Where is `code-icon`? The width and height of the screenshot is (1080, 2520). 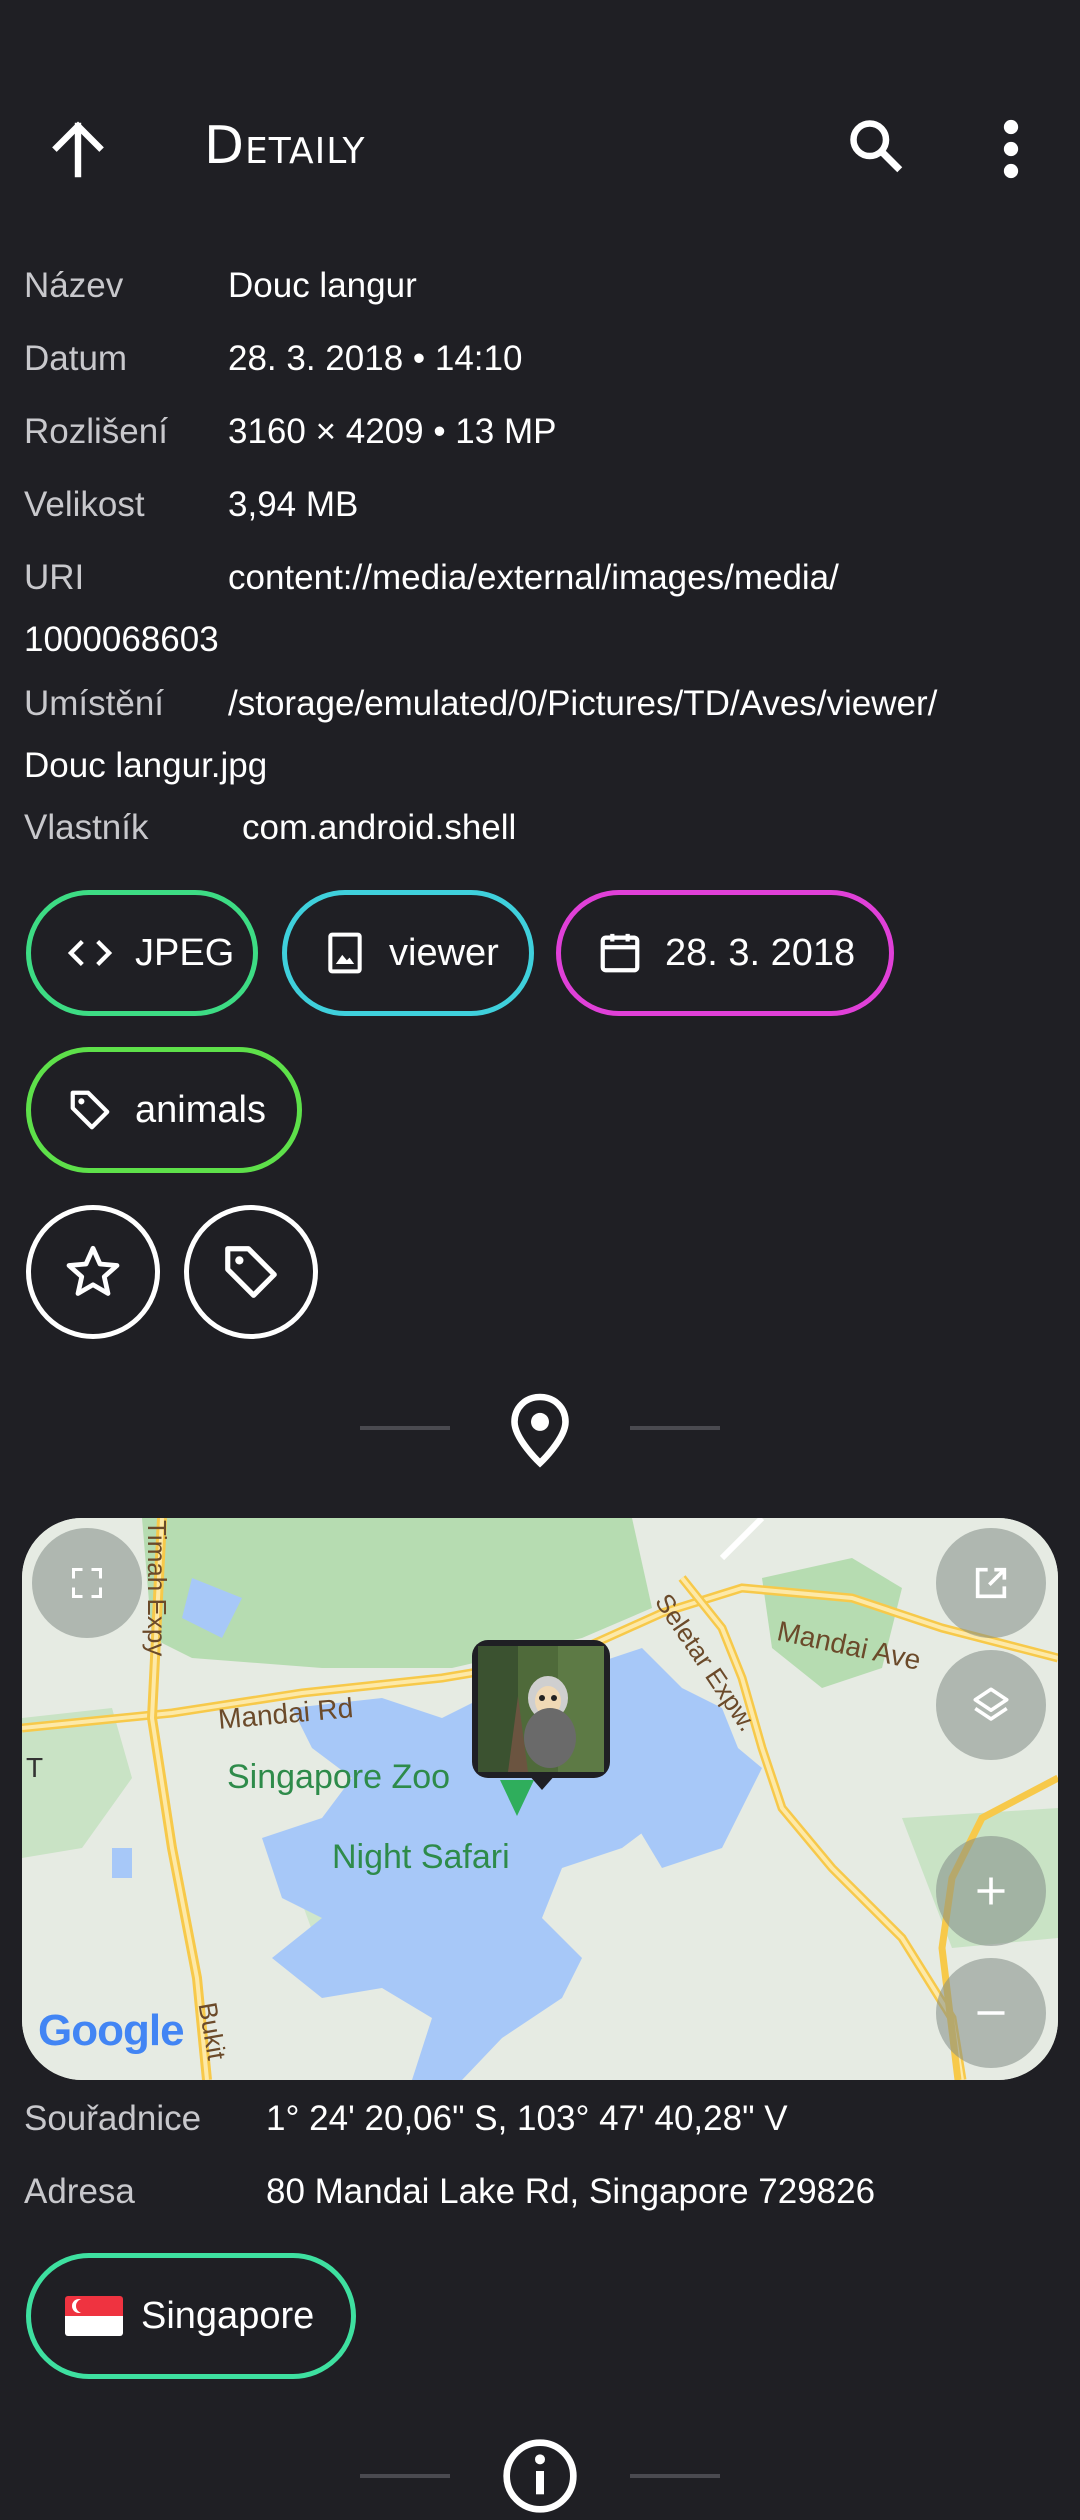
code-icon is located at coordinates (90, 953).